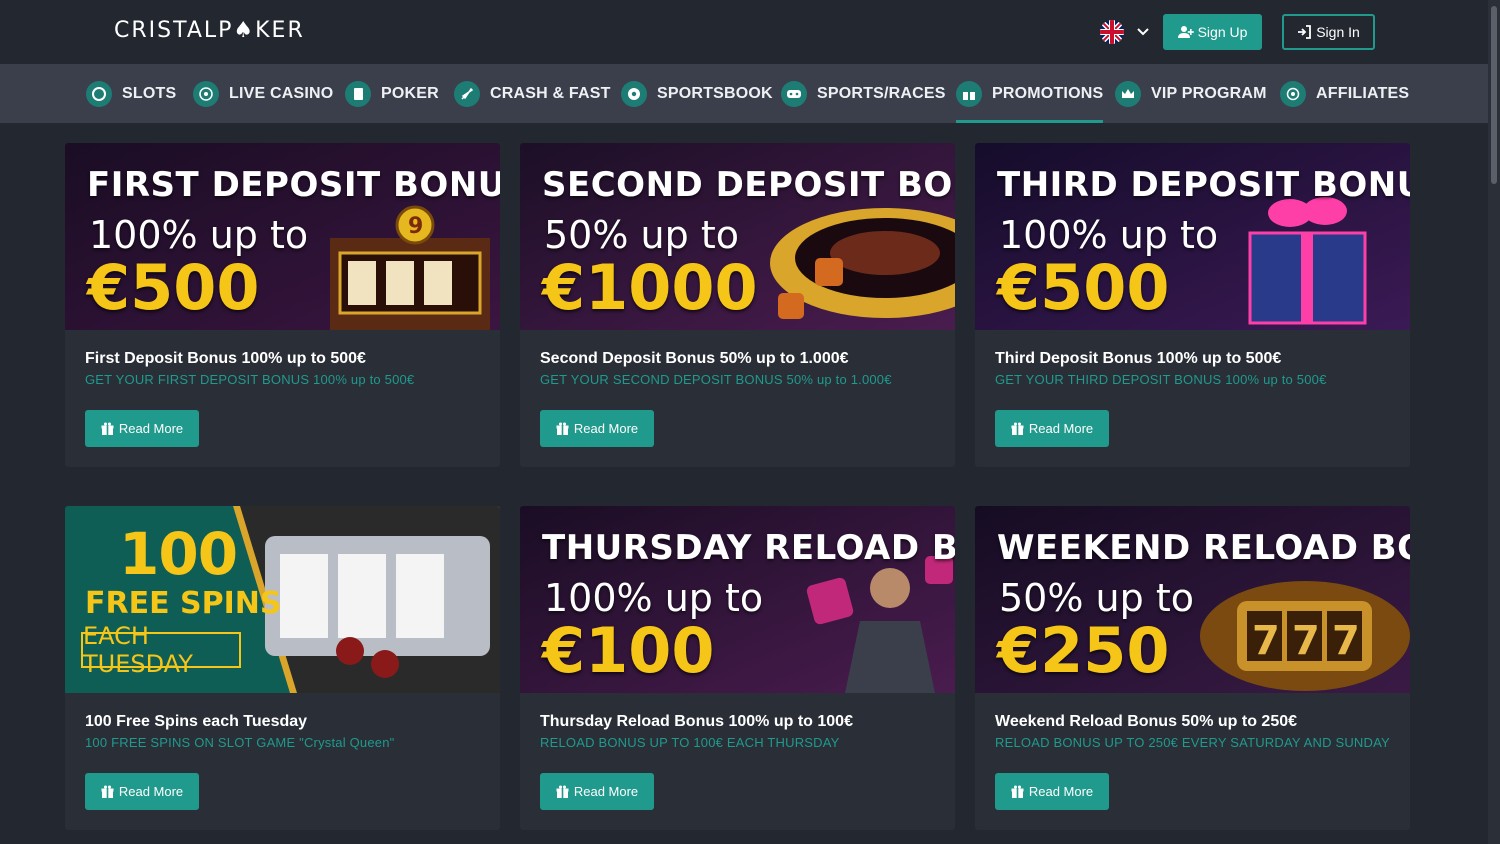 Image resolution: width=1500 pixels, height=844 pixels. I want to click on soccer-ball-icon, so click(634, 93).